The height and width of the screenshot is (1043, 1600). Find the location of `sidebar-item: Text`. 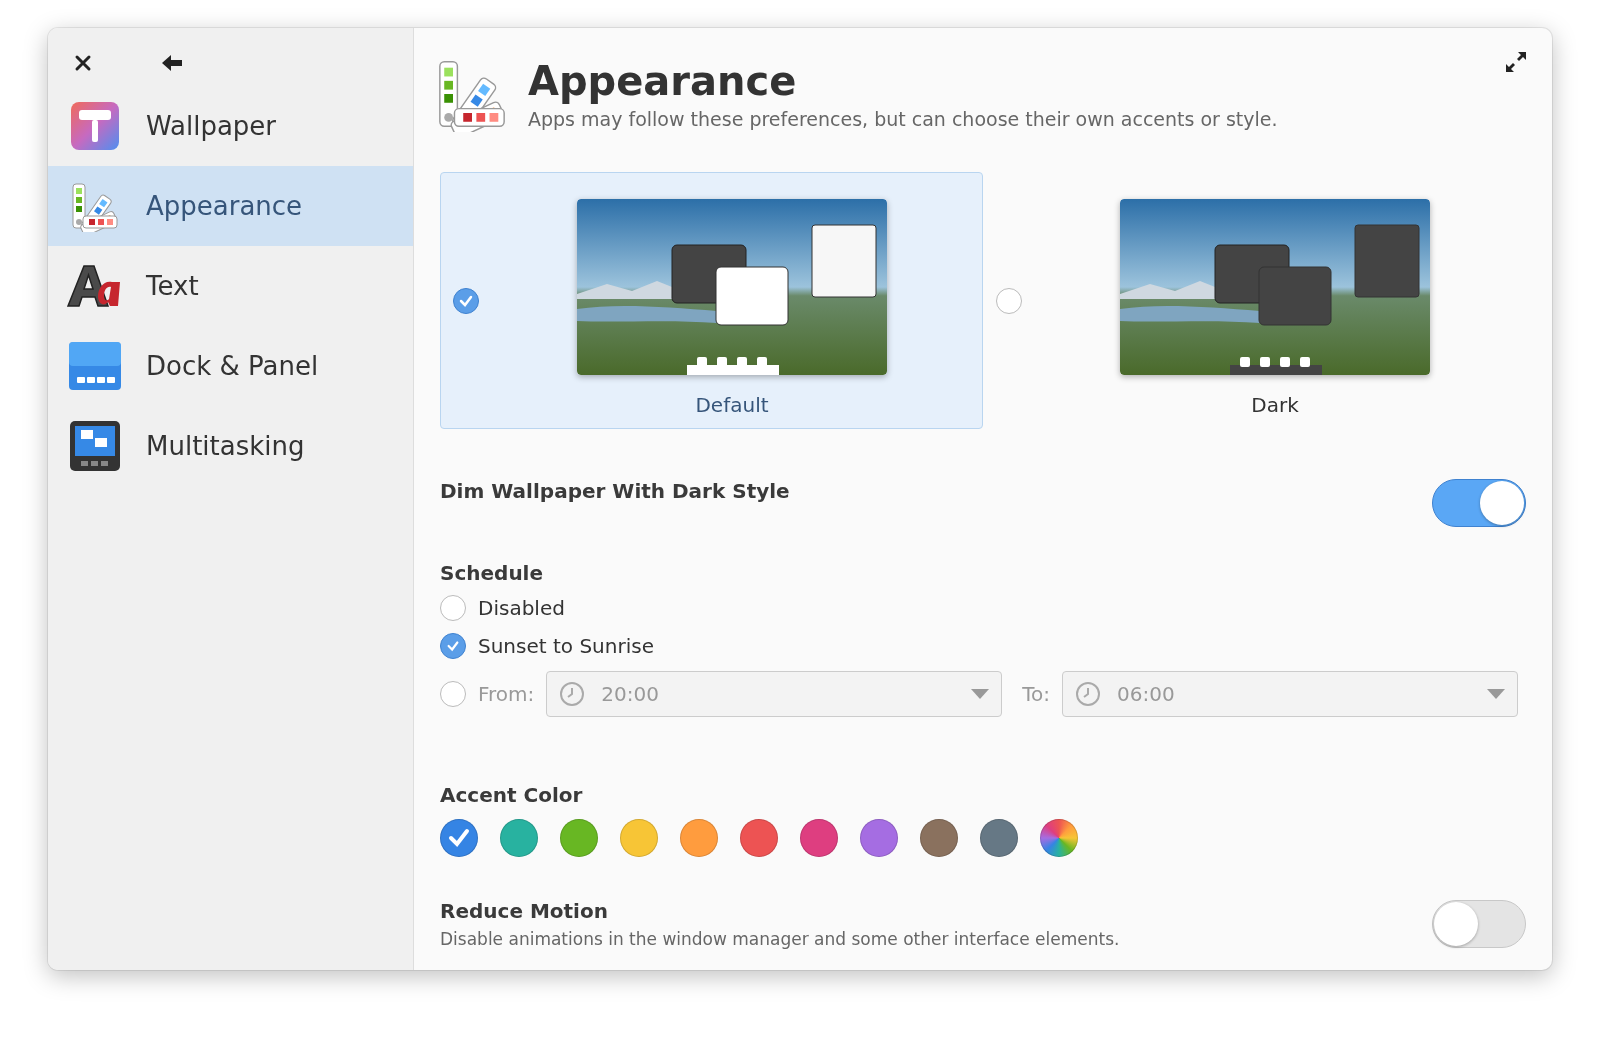

sidebar-item: Text is located at coordinates (230, 286).